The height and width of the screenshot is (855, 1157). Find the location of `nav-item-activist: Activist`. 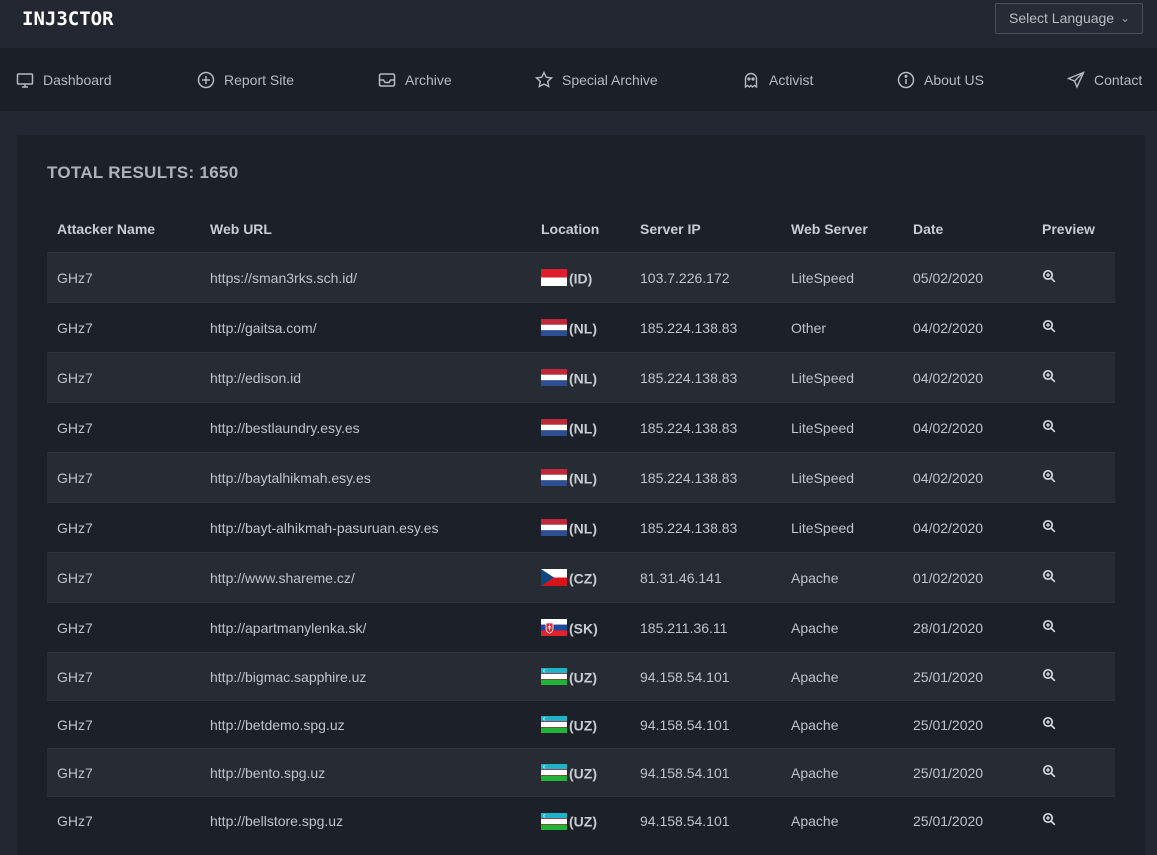

nav-item-activist: Activist is located at coordinates (777, 79).